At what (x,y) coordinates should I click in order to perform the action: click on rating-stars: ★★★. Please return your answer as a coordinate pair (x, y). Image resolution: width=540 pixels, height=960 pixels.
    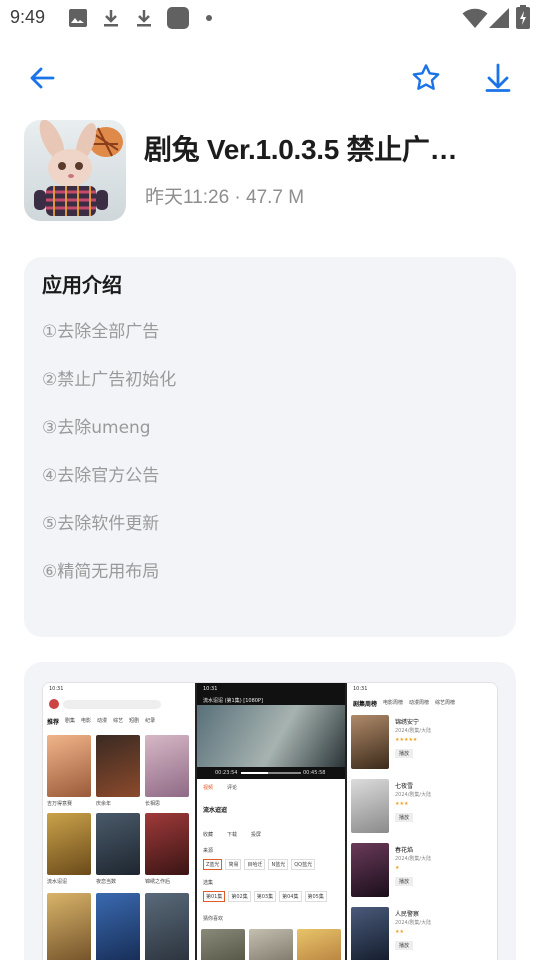
    Looking at the image, I should click on (402, 804).